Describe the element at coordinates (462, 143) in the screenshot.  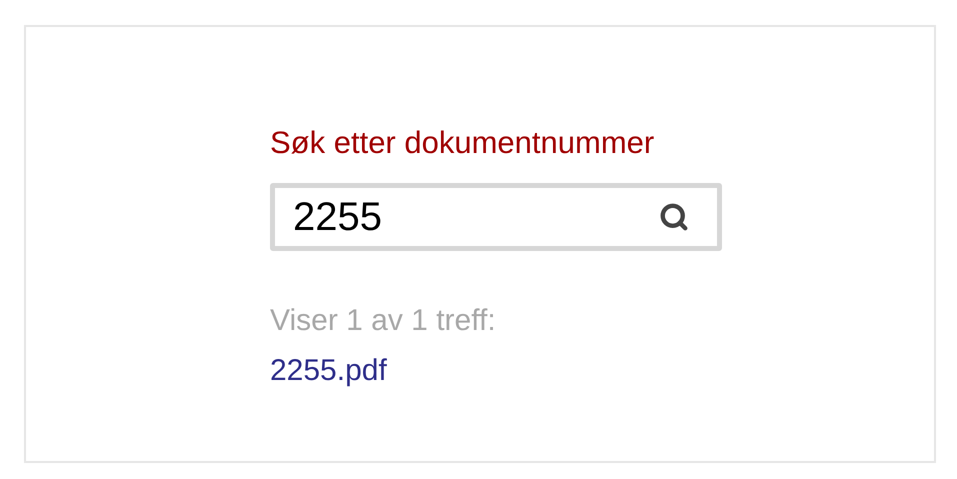
I see `search-heading: Søk etter dokumentnummer` at that location.